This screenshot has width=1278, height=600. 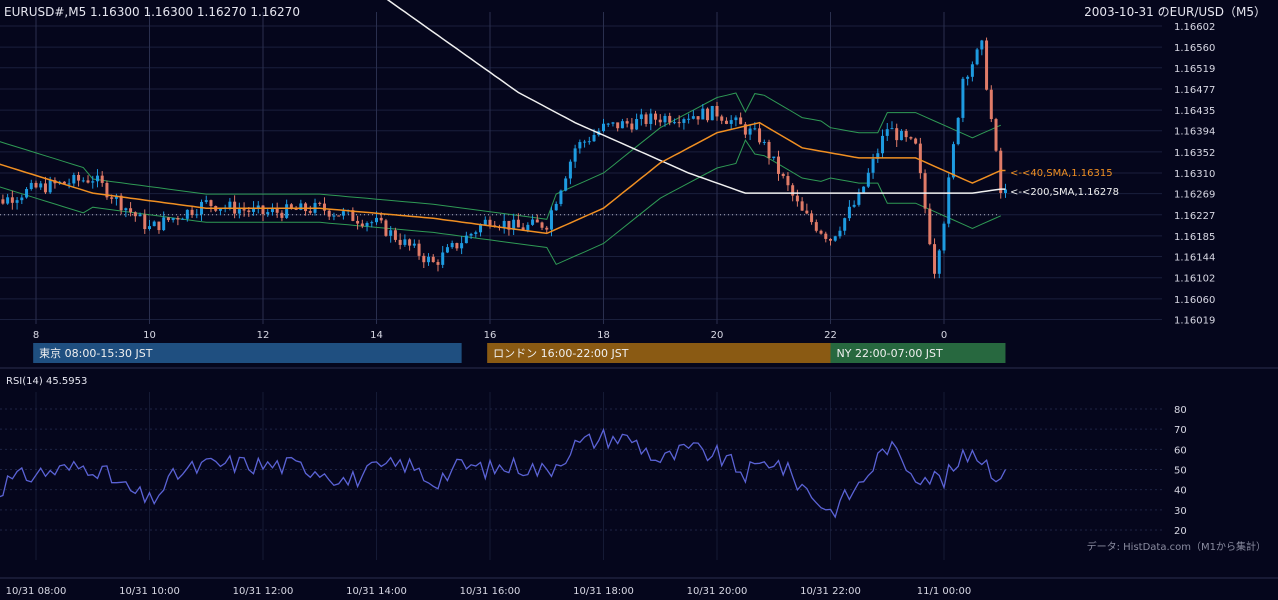 I want to click on sma40-label: <-<40,SMA,1.16315, so click(x=1061, y=173).